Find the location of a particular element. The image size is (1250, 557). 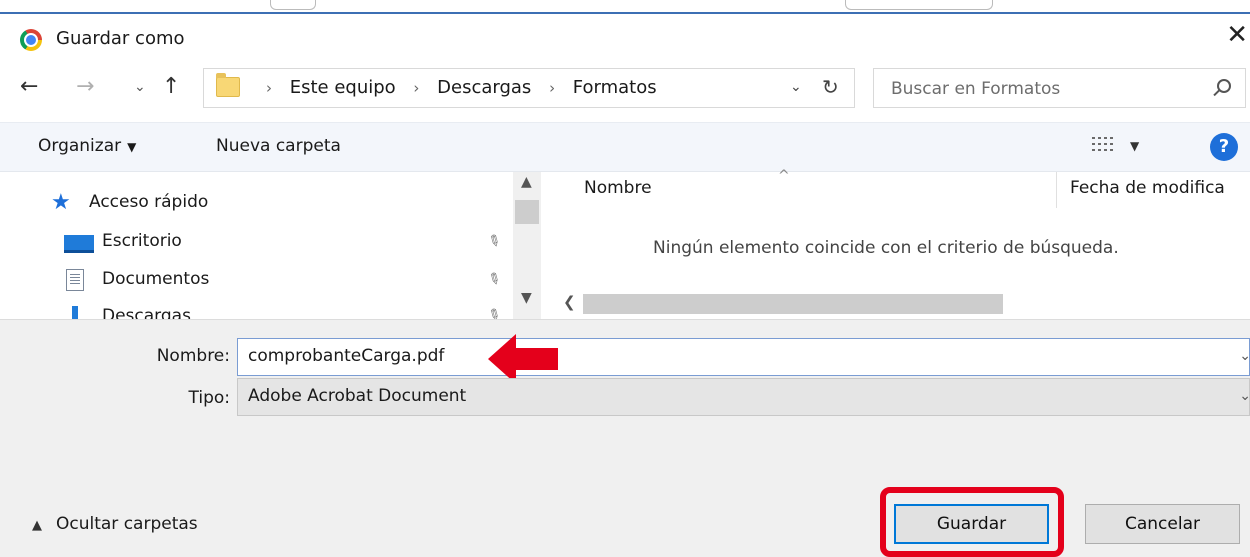

view-options-icon is located at coordinates (1103, 145).